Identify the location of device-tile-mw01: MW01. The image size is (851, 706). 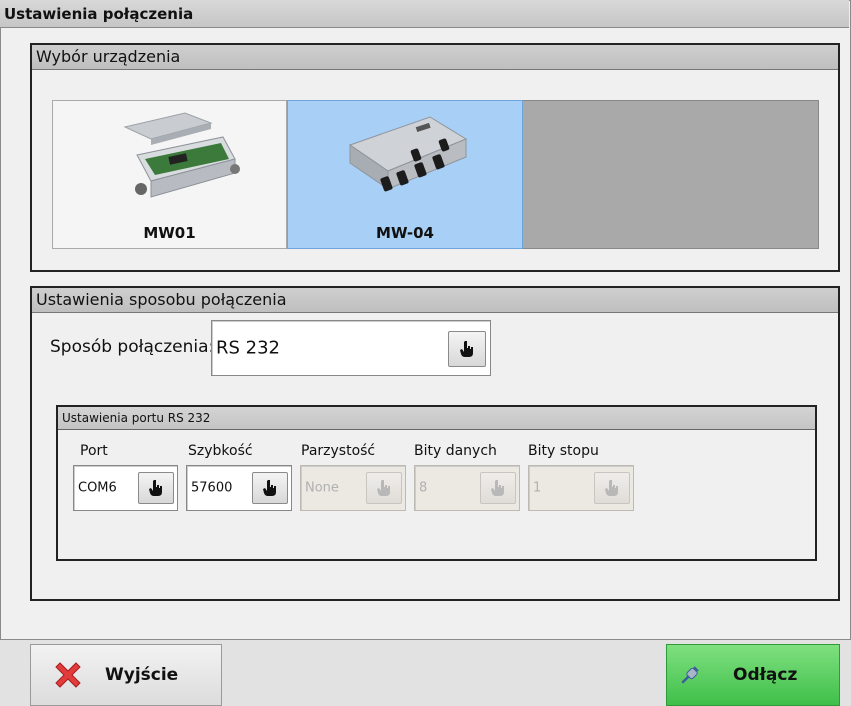
(169, 174).